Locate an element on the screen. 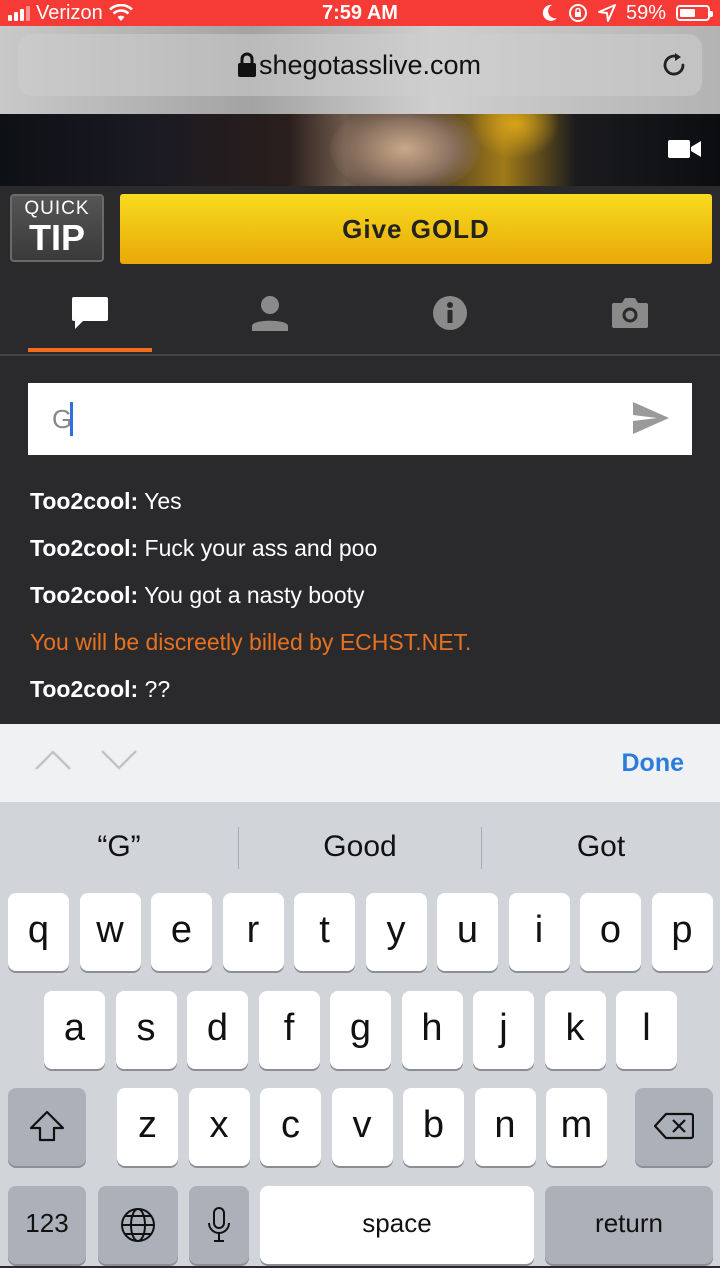 This screenshot has height=1268, width=720. key-k: k is located at coordinates (575, 1030).